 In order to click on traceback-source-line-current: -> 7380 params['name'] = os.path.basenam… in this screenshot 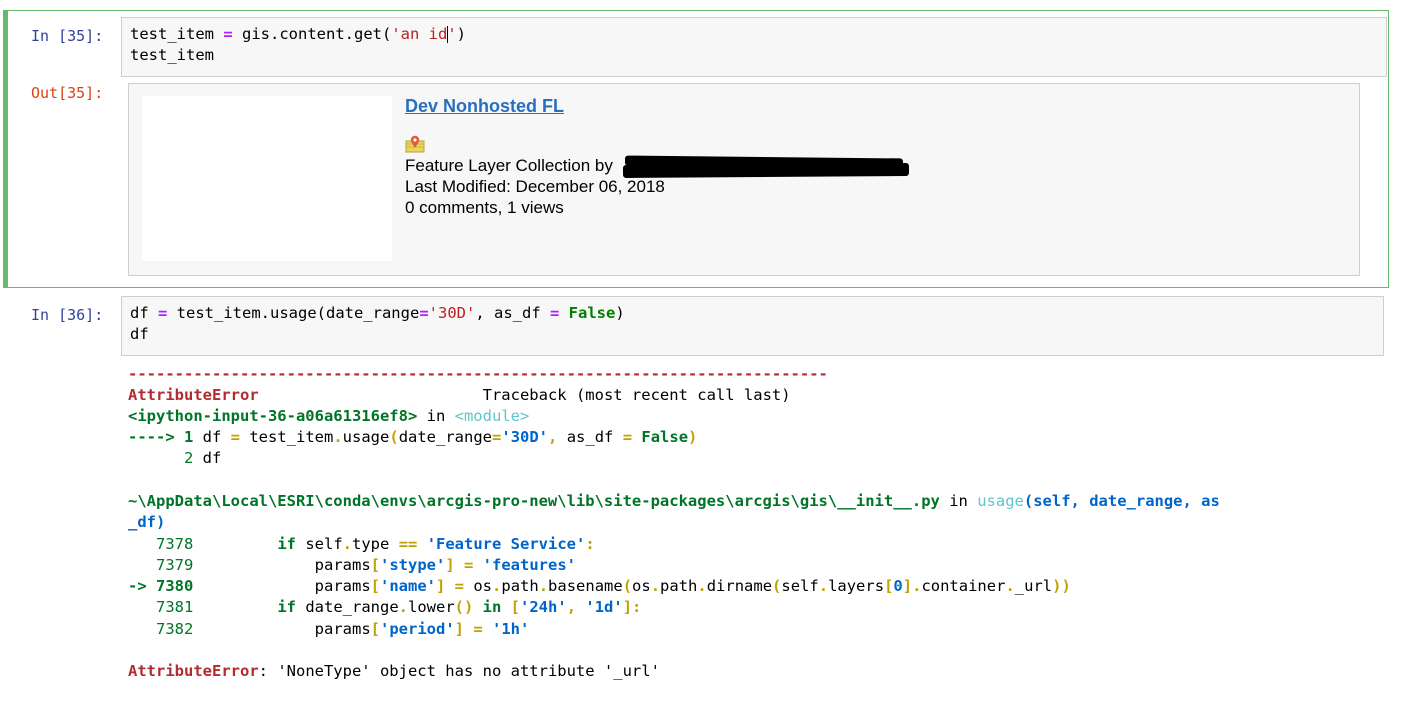, I will do `click(599, 586)`.